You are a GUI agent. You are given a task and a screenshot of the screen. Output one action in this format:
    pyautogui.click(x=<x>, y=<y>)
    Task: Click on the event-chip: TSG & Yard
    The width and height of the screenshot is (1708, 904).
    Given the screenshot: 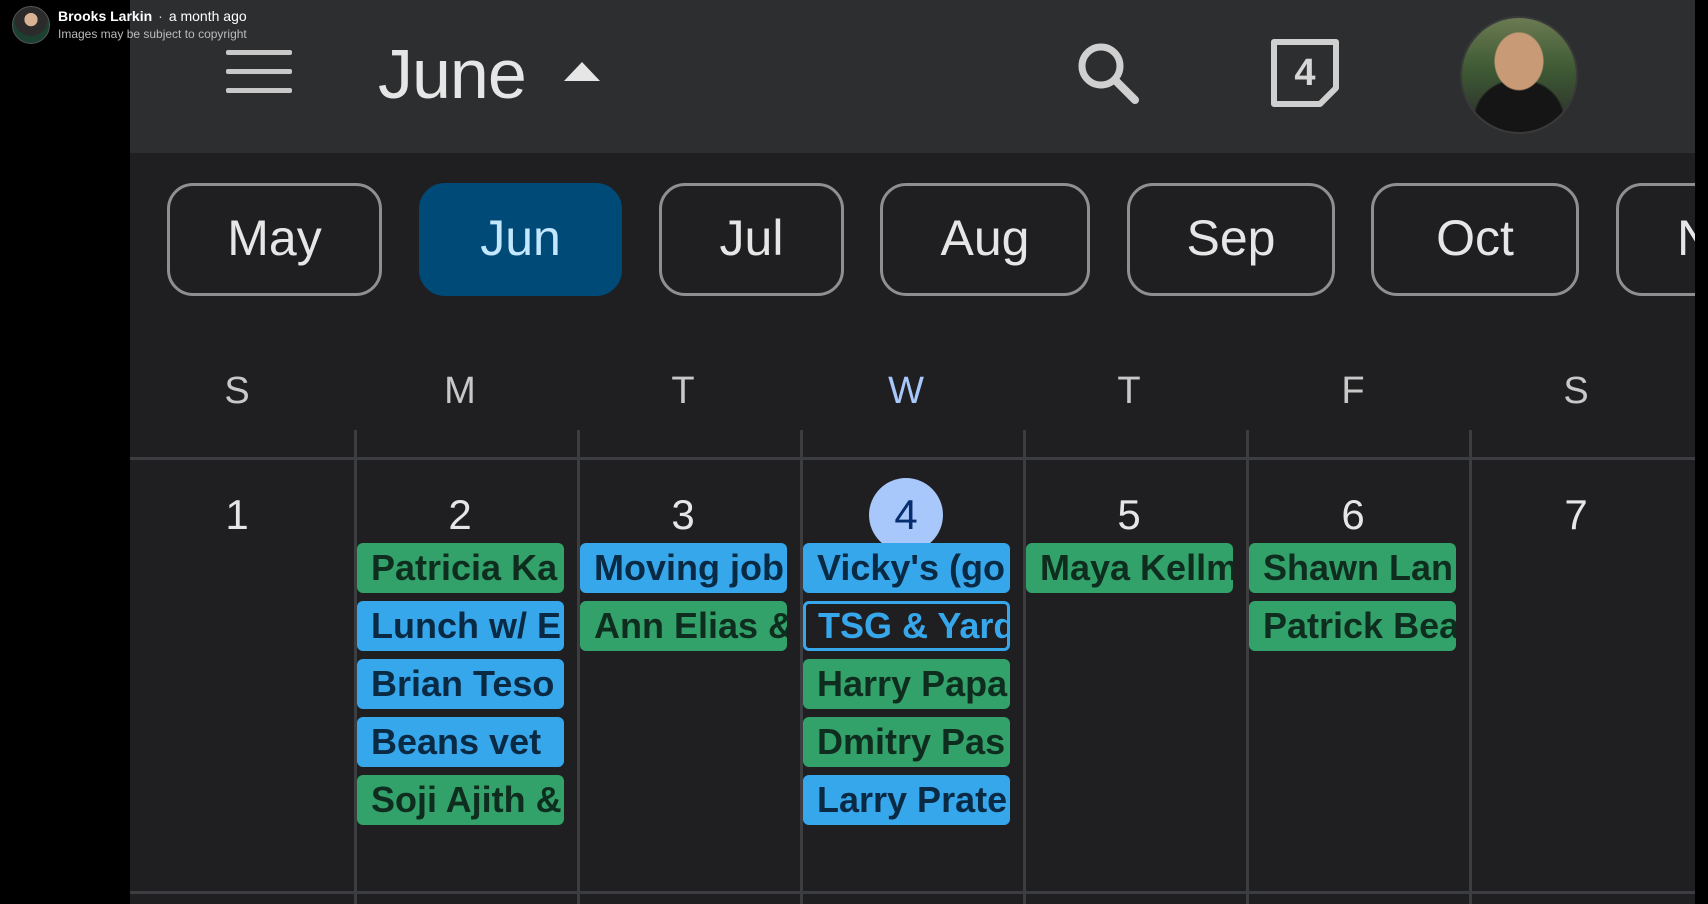 What is the action you would take?
    pyautogui.click(x=906, y=626)
    